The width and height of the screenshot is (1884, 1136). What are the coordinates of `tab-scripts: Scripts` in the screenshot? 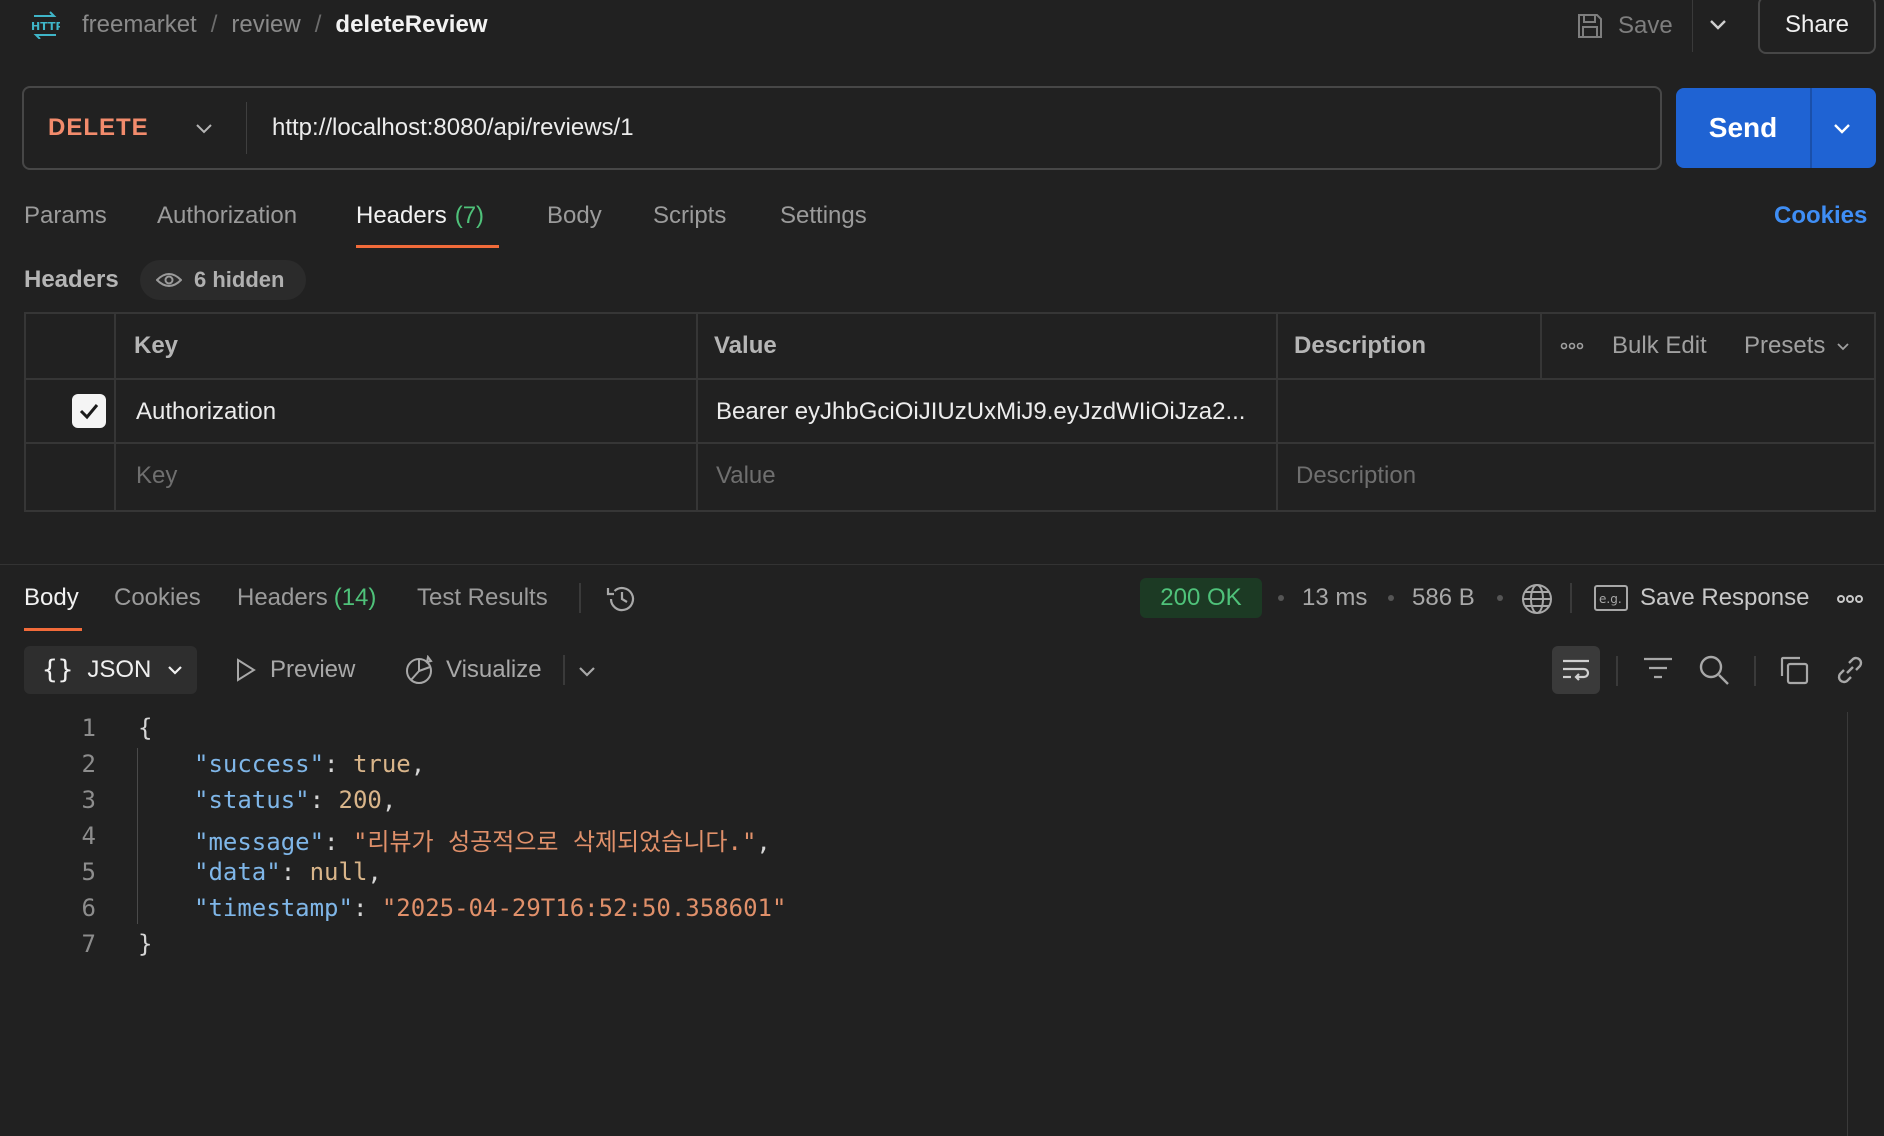 It's located at (689, 216).